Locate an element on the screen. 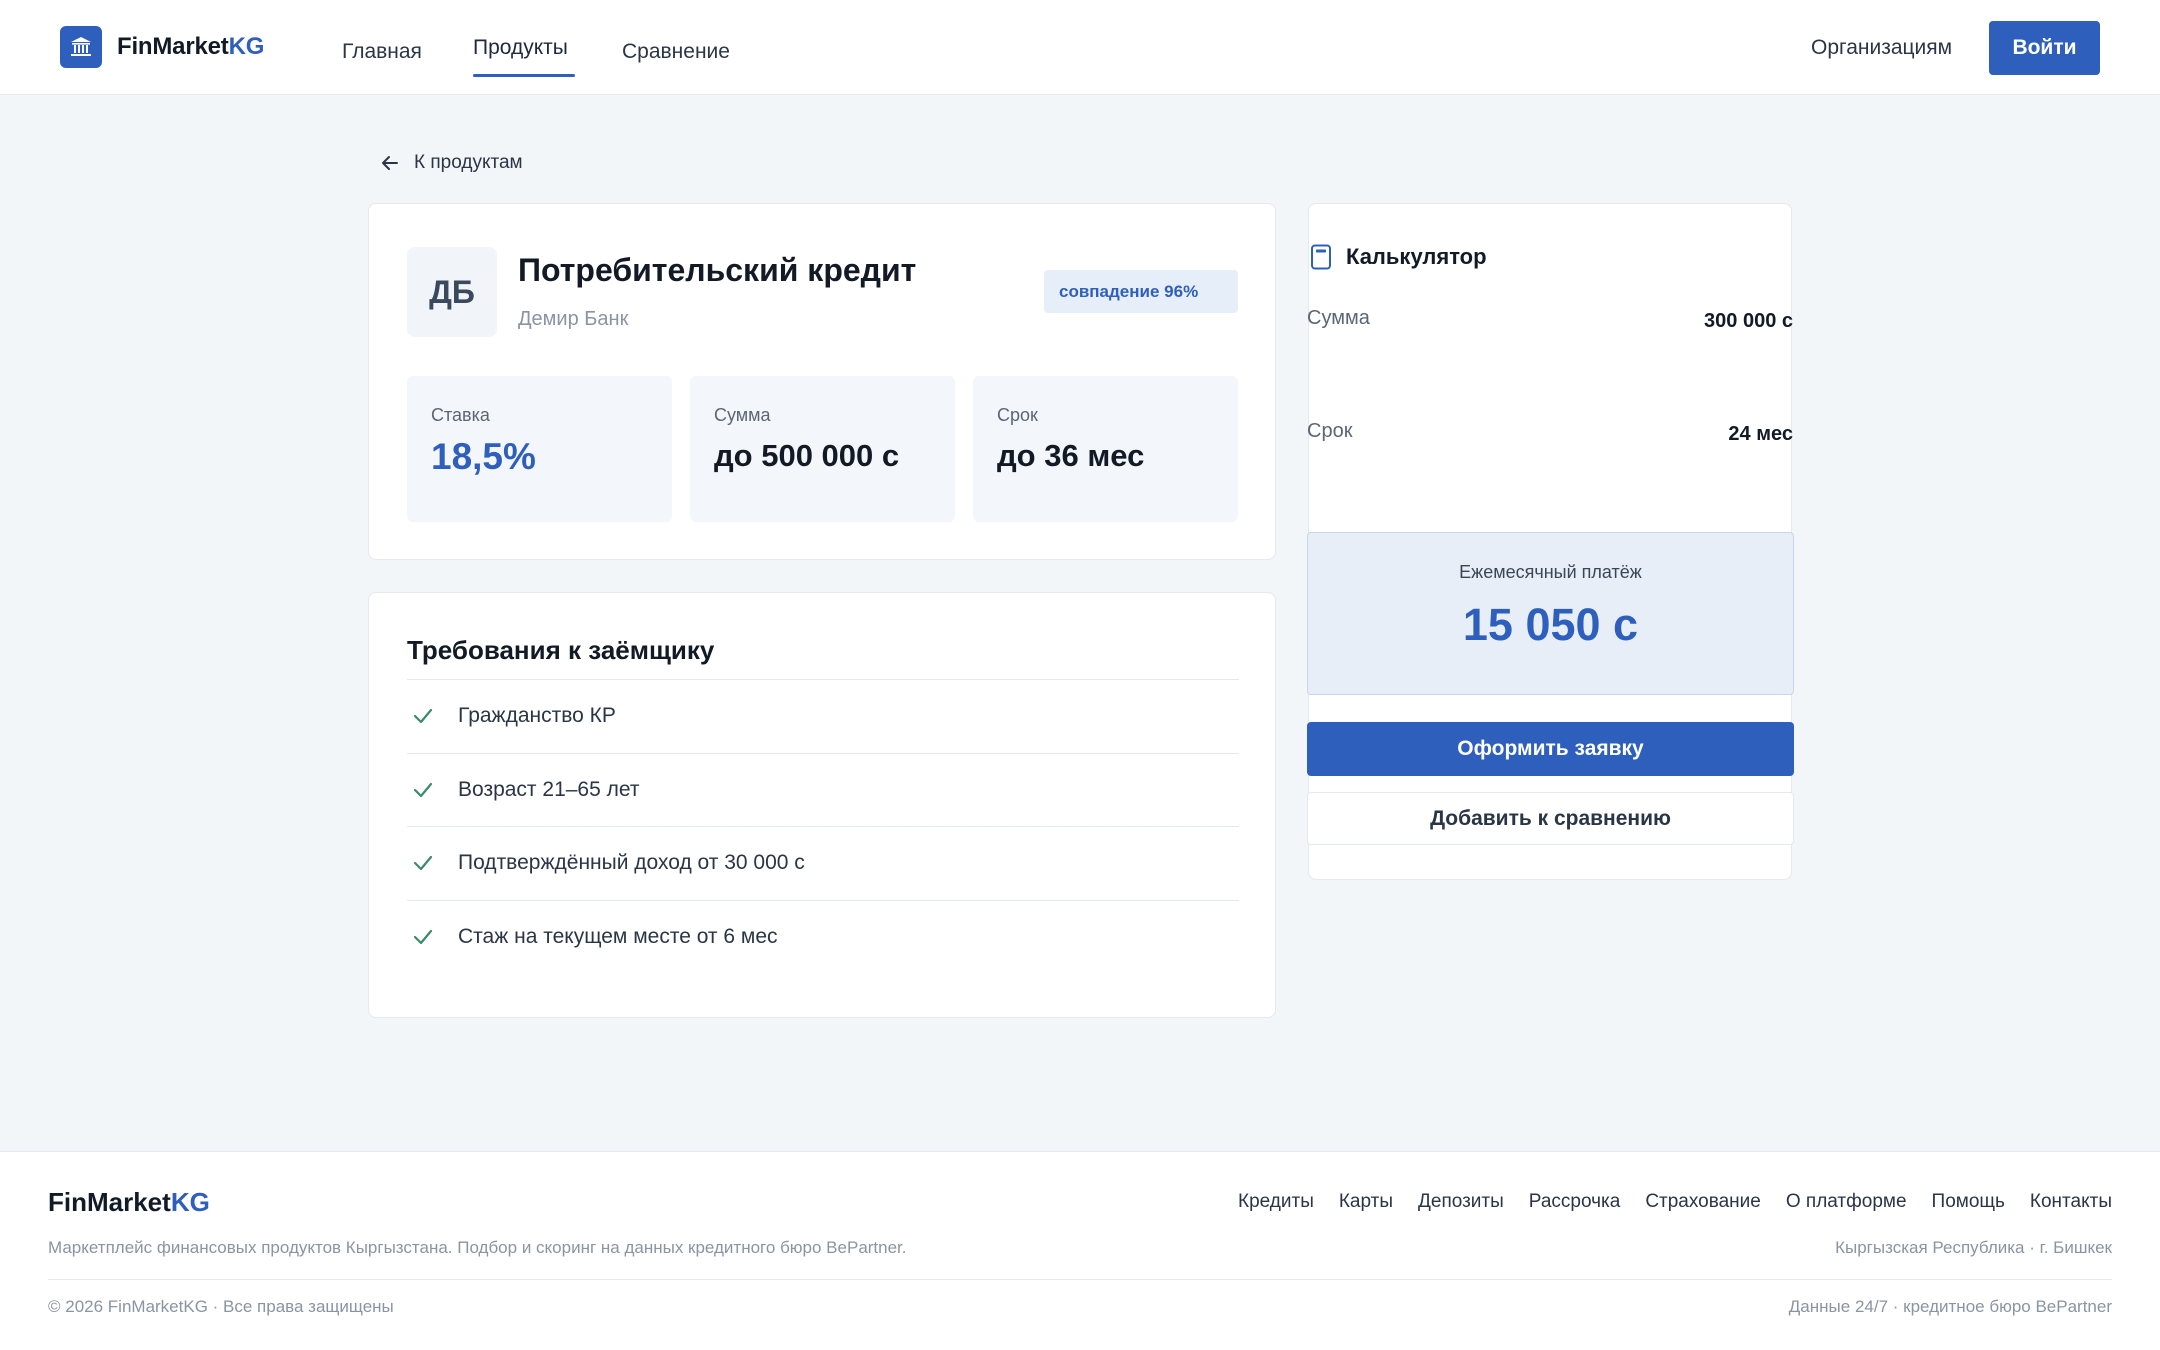 The image size is (2160, 1350). requirement-text: Подтверждённый доход от 30 000 с is located at coordinates (631, 863).